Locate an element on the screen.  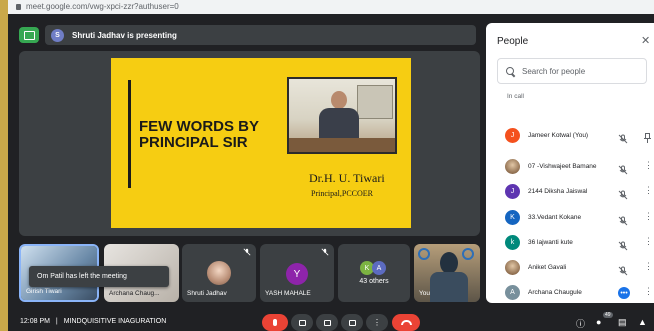
avatar: K is located at coordinates (512, 217).